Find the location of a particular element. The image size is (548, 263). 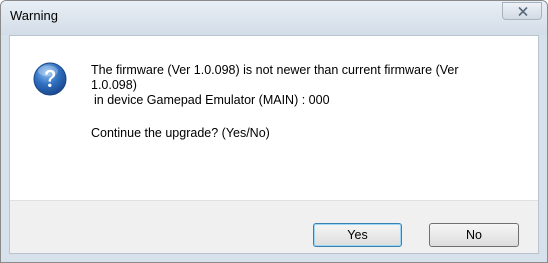

close-icon is located at coordinates (523, 11).